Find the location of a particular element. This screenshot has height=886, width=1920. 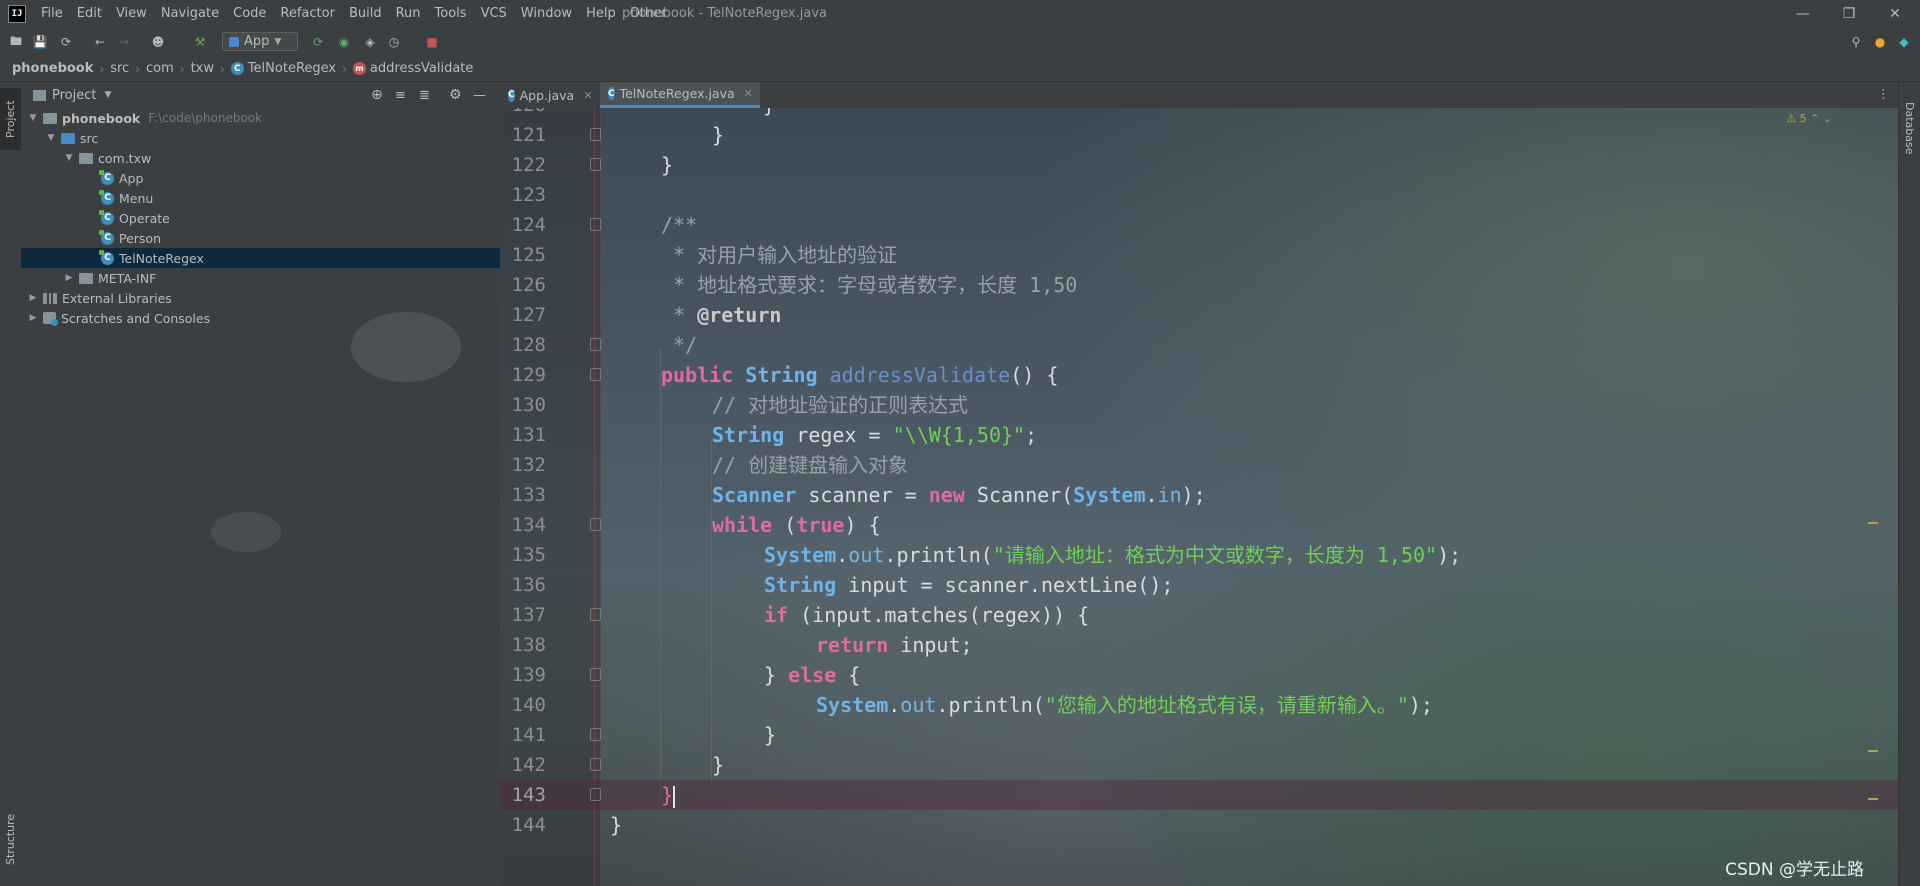

open-folder-icon: 🖿 is located at coordinates (16, 42).